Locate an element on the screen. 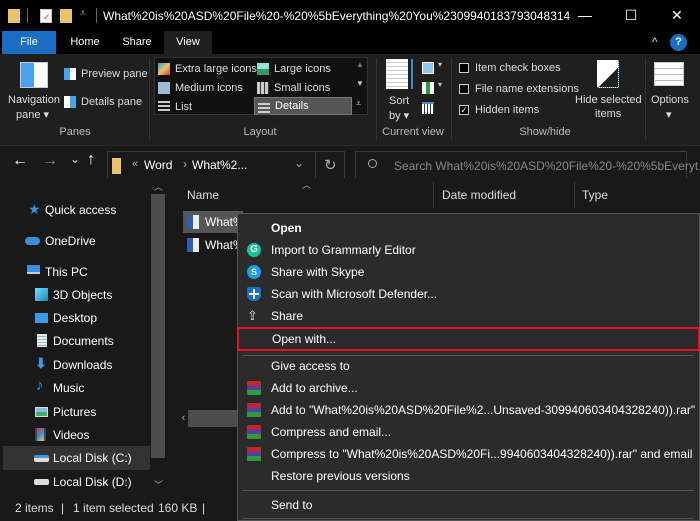  menu-item-open: Open is located at coordinates (468, 228).